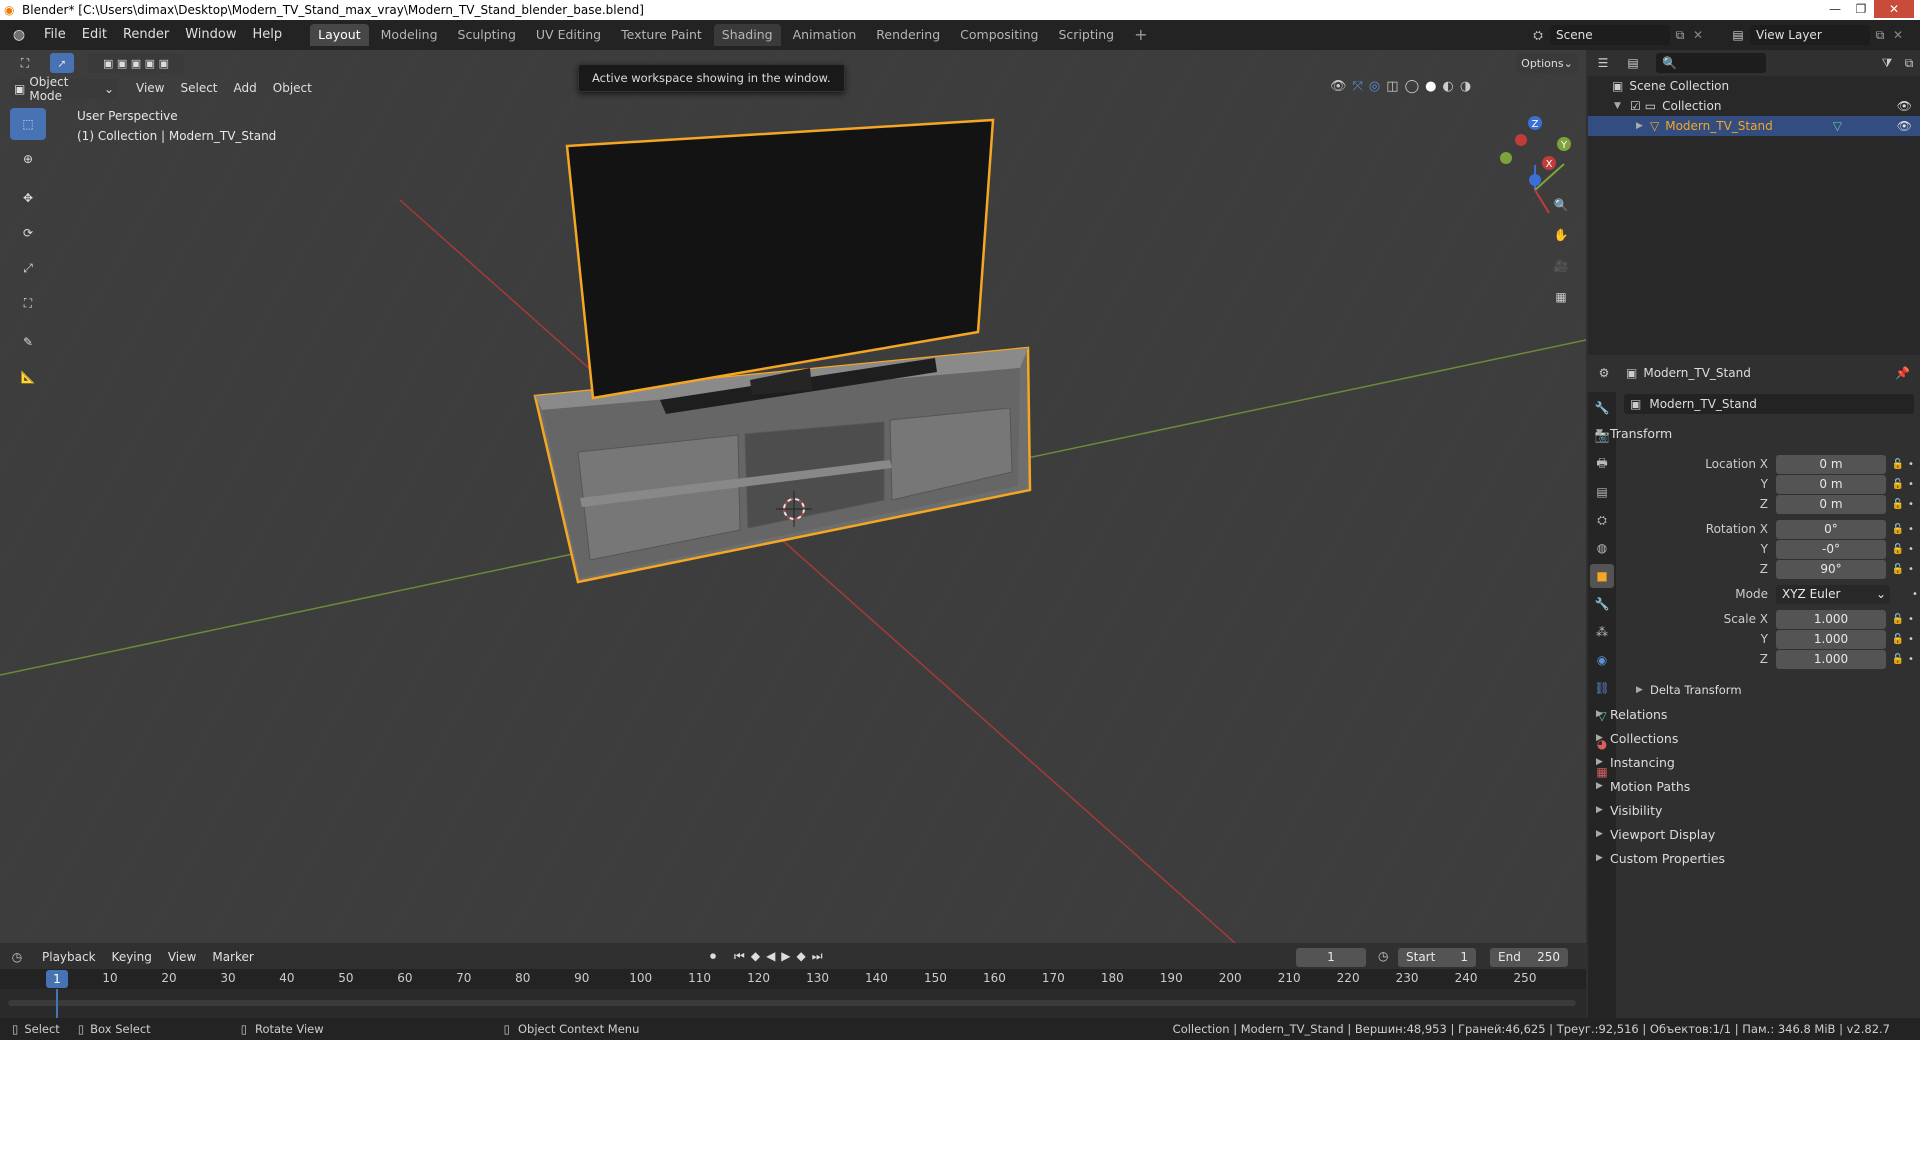 This screenshot has width=1920, height=1158. Describe the element at coordinates (1602, 520) in the screenshot. I see `scene-tab-icon: ⛭` at that location.